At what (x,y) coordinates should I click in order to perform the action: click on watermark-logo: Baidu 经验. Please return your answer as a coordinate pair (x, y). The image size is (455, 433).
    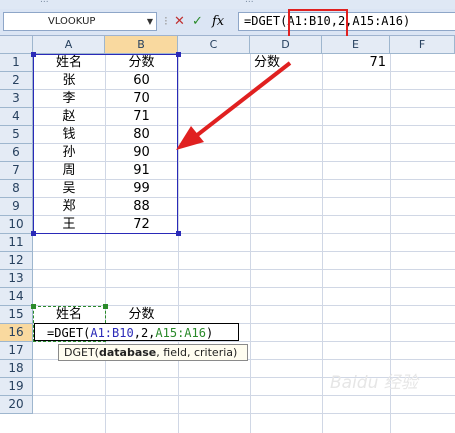
    Looking at the image, I should click on (374, 383).